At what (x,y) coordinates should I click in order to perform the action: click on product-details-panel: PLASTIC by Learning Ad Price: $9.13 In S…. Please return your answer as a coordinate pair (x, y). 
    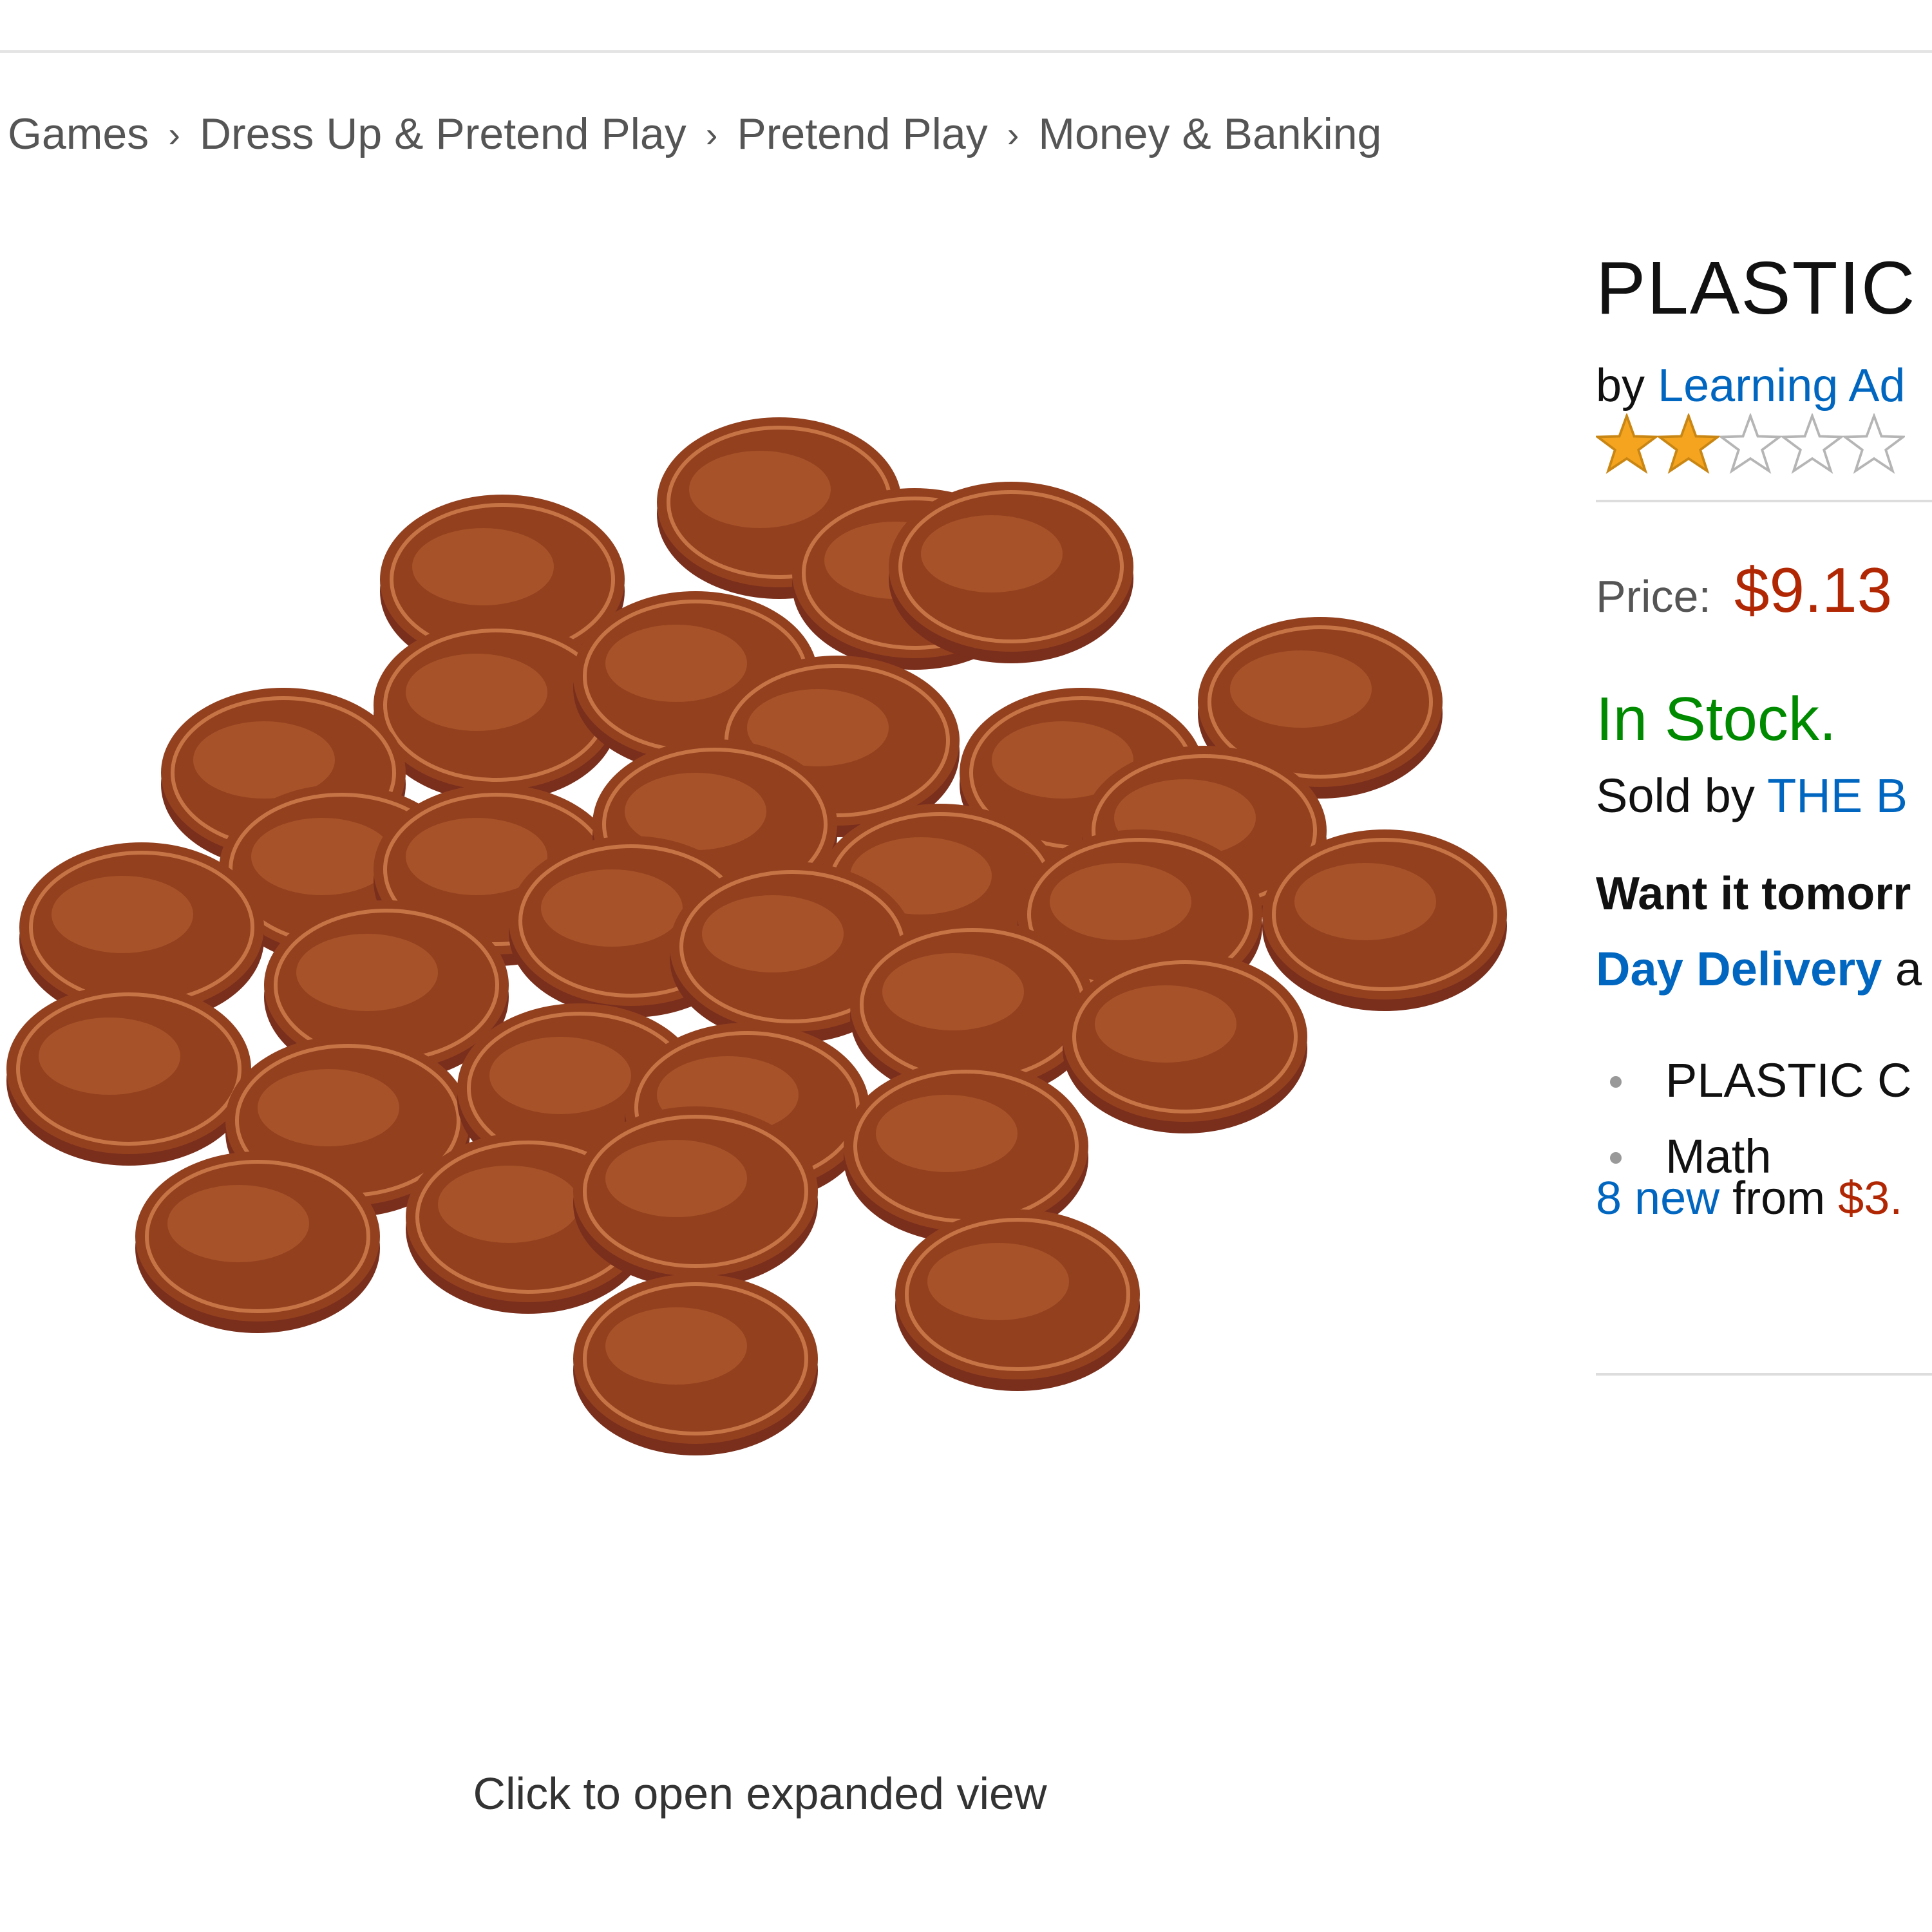
    Looking at the image, I should click on (1764, 812).